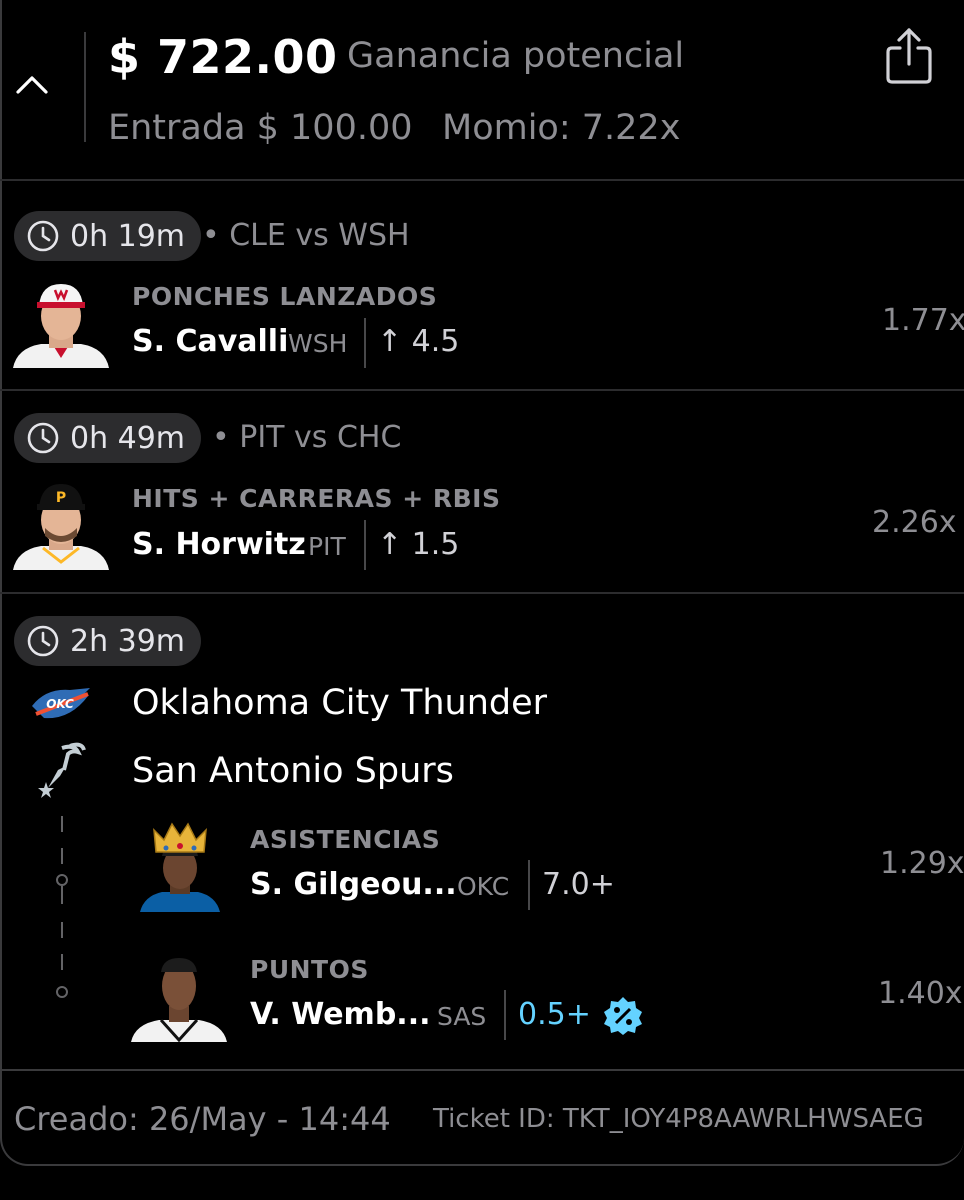  What do you see at coordinates (483, 886) in the screenshot?
I see `player-team: OKC` at bounding box center [483, 886].